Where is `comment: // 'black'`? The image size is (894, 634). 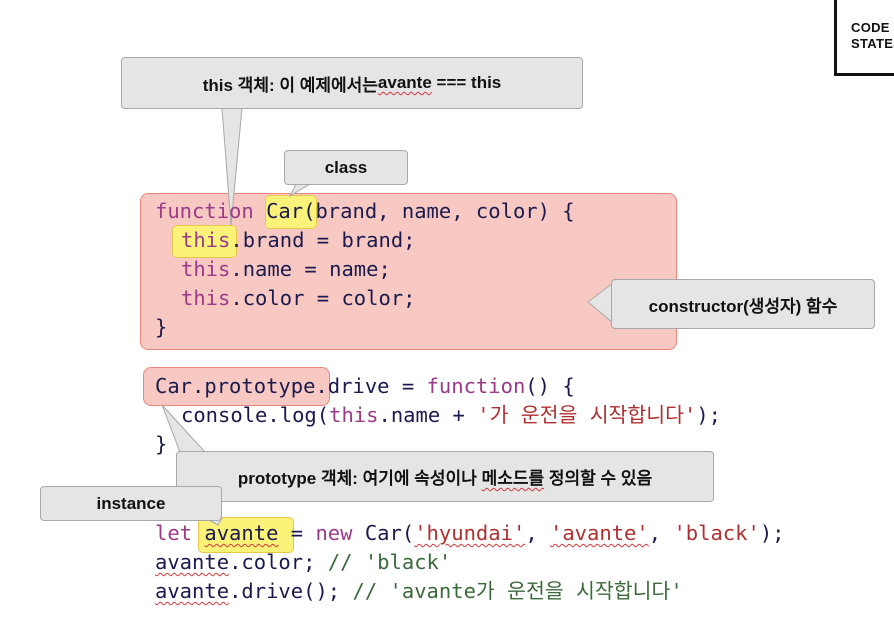
comment: // 'black' is located at coordinates (389, 562).